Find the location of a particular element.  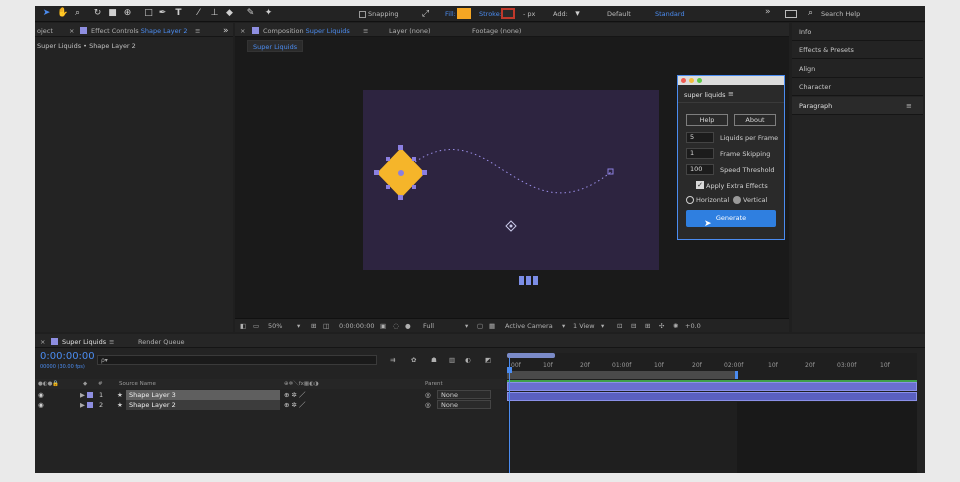

speed-threshold-input: 100 is located at coordinates (700, 169).